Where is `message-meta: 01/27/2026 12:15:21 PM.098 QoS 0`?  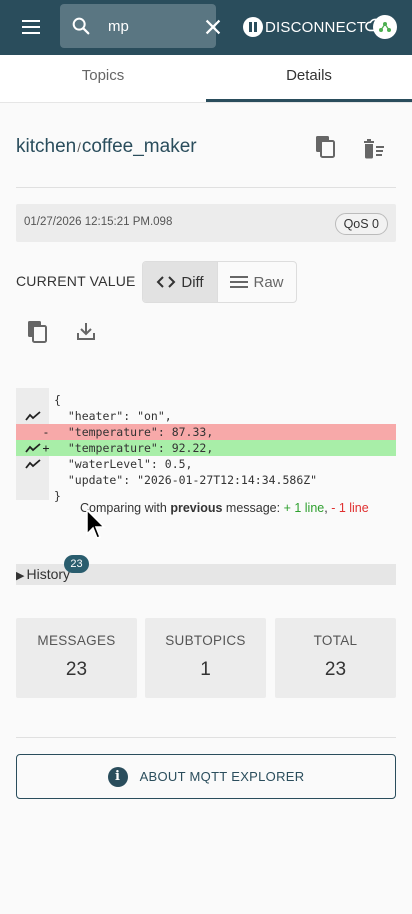 message-meta: 01/27/2026 12:15:21 PM.098 QoS 0 is located at coordinates (206, 223).